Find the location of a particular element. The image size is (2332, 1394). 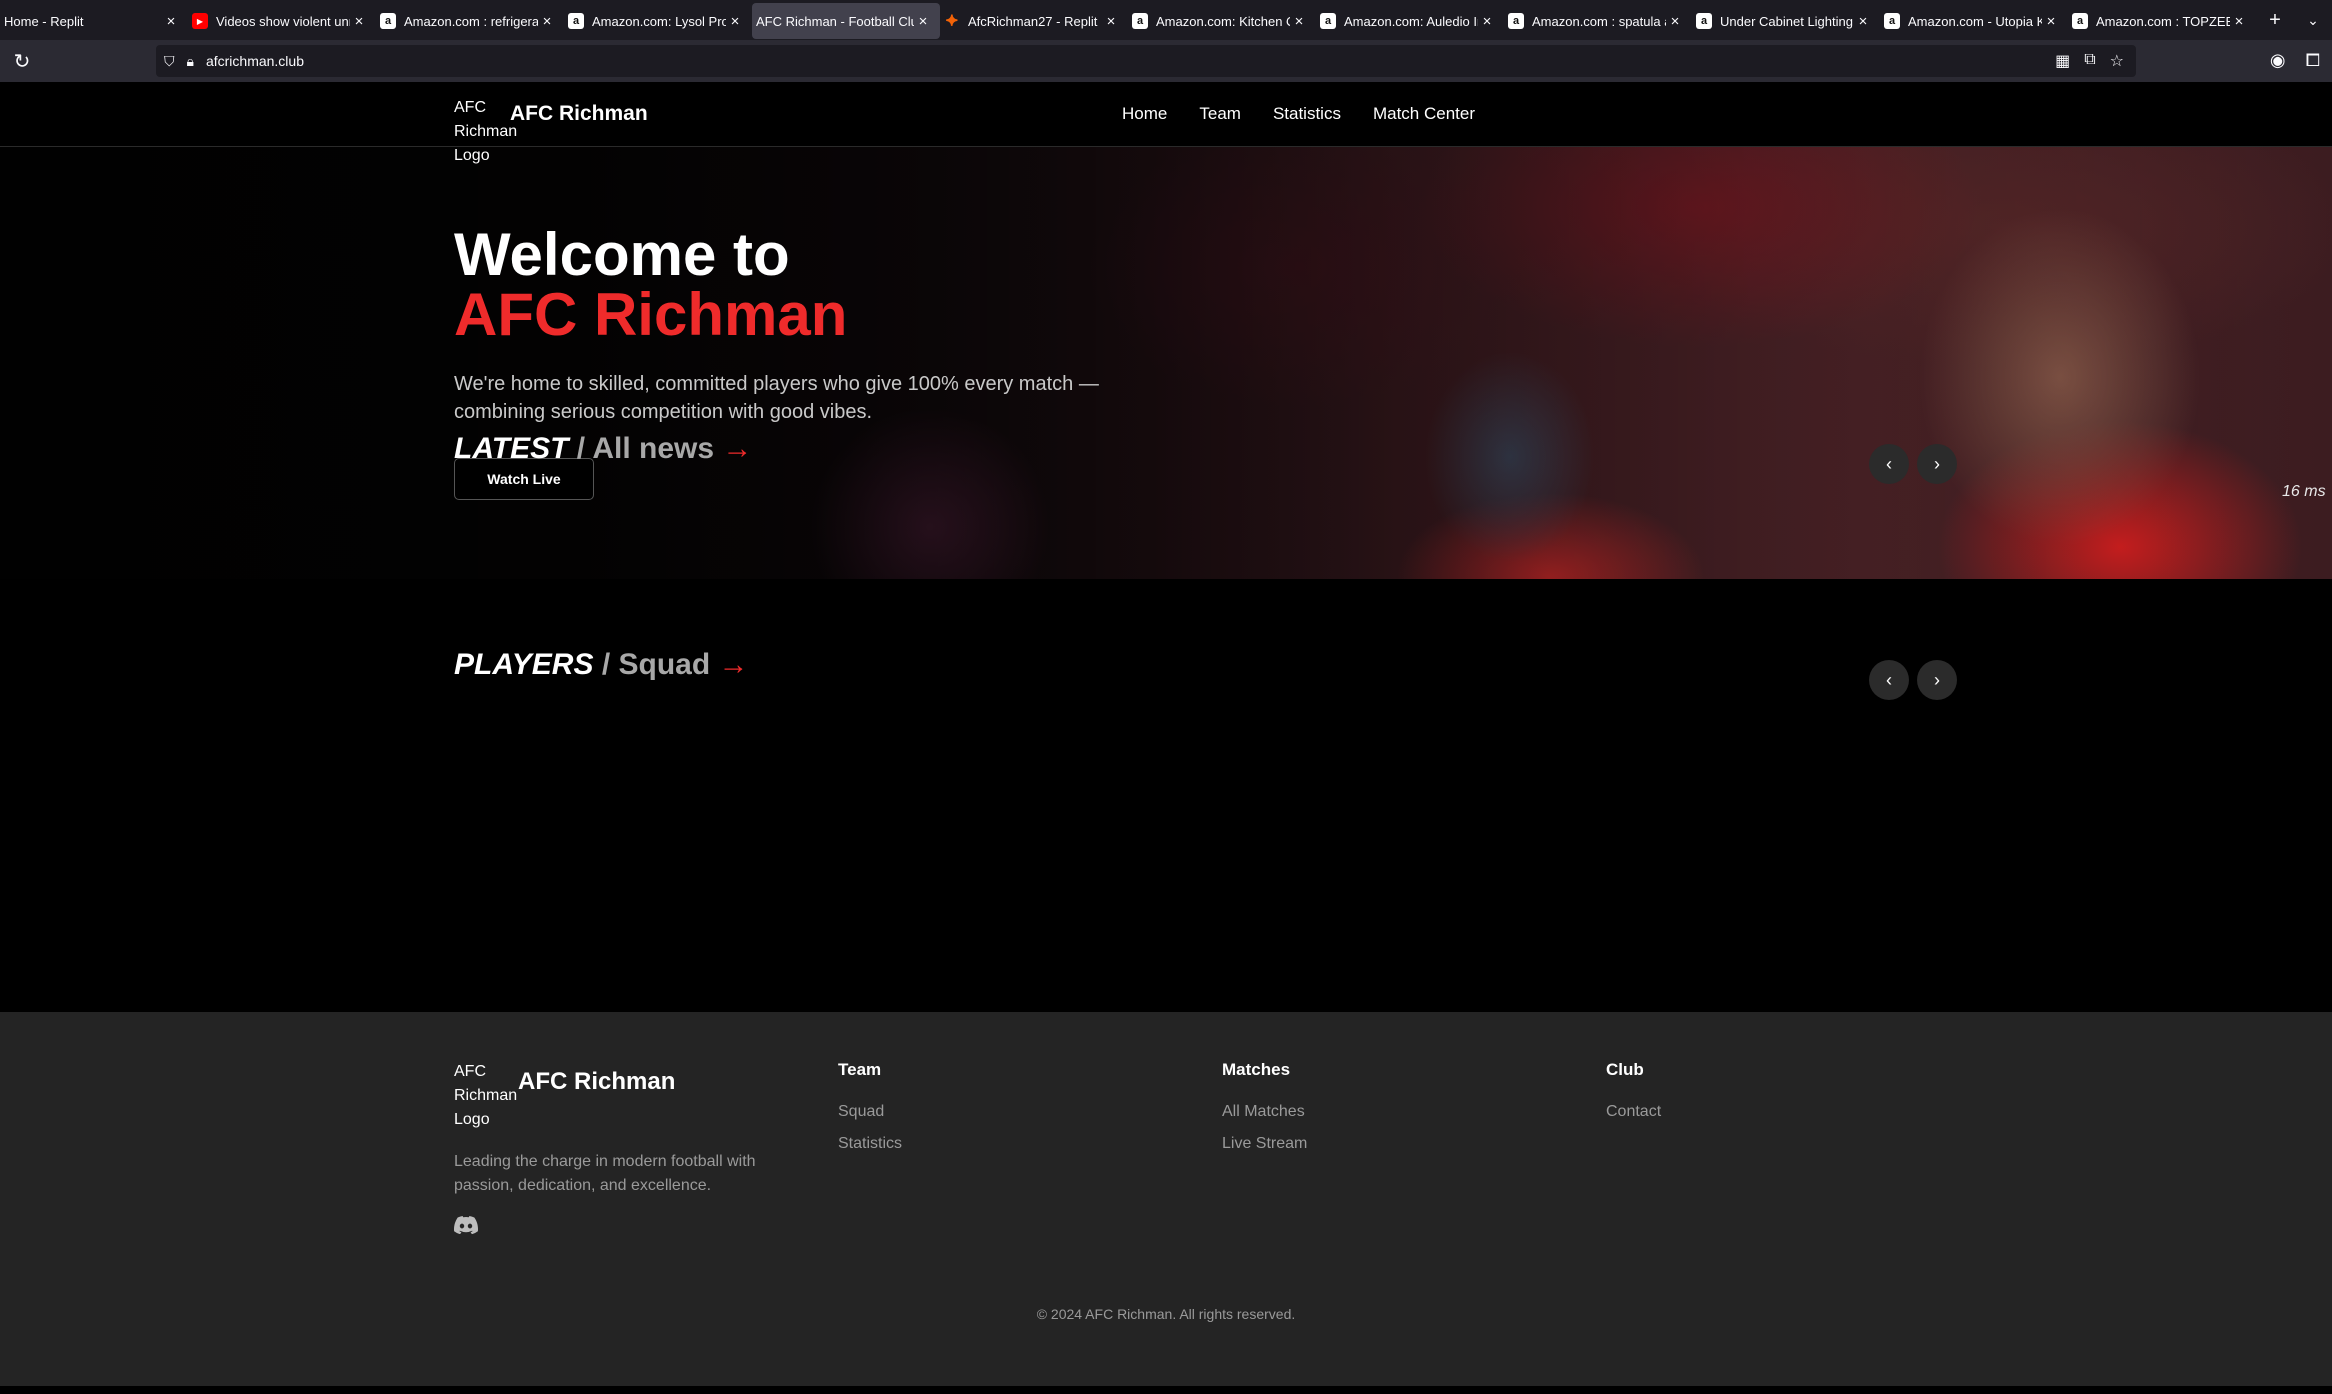

tab-title: AFC Richman - Football Club is located at coordinates (835, 21).